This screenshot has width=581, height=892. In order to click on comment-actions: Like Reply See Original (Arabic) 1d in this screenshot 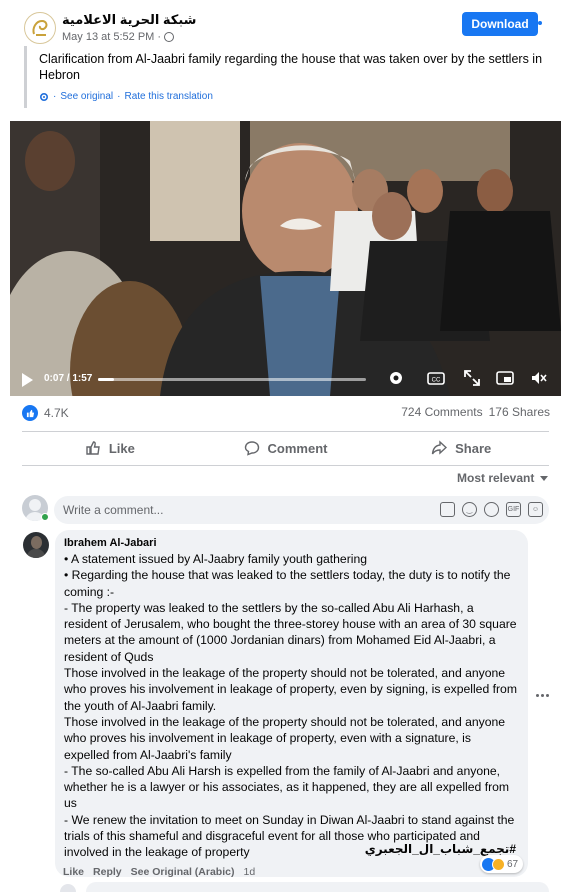, I will do `click(159, 872)`.